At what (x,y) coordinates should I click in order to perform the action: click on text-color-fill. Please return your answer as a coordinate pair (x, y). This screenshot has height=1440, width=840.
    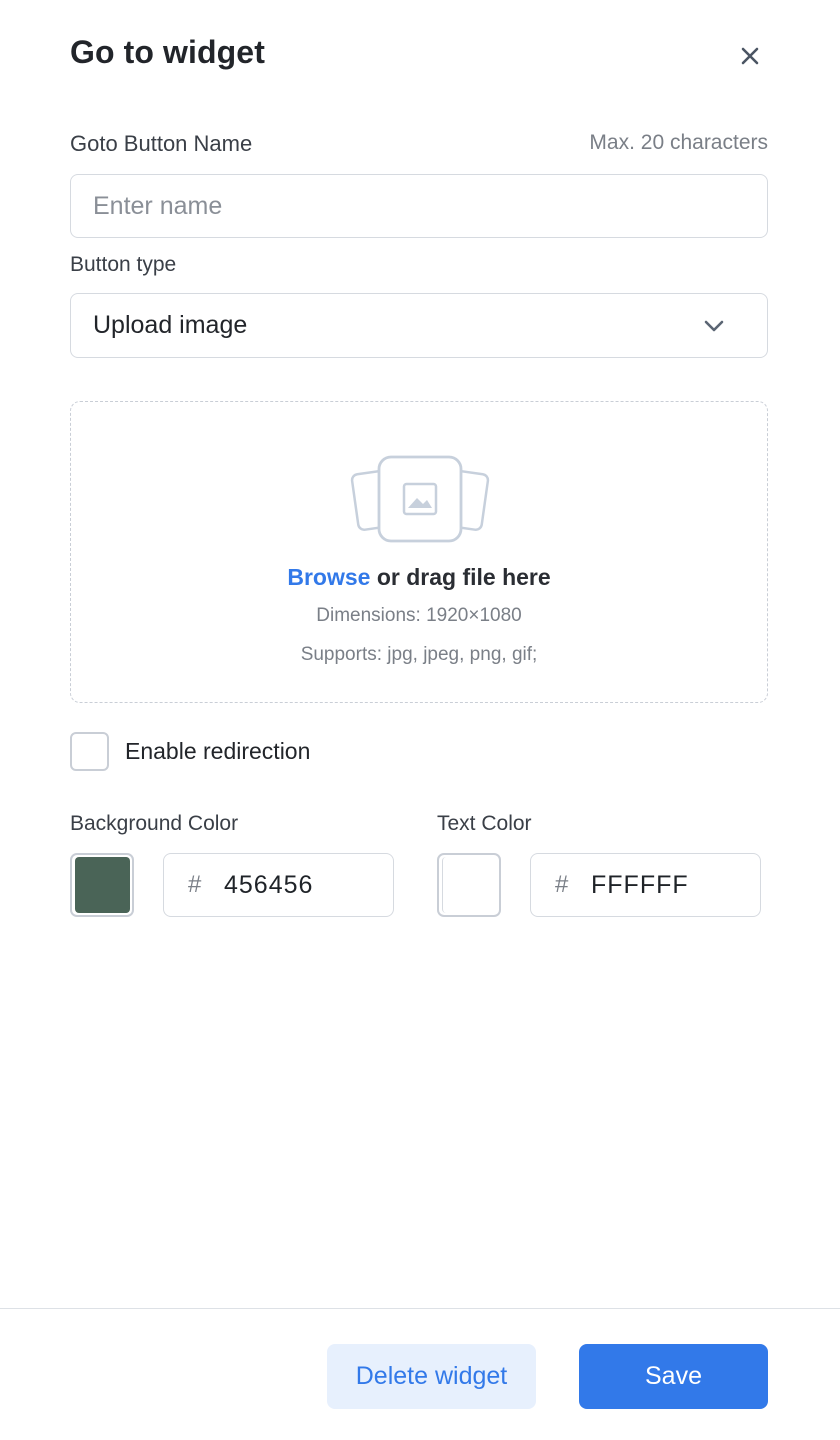
    Looking at the image, I should click on (469, 885).